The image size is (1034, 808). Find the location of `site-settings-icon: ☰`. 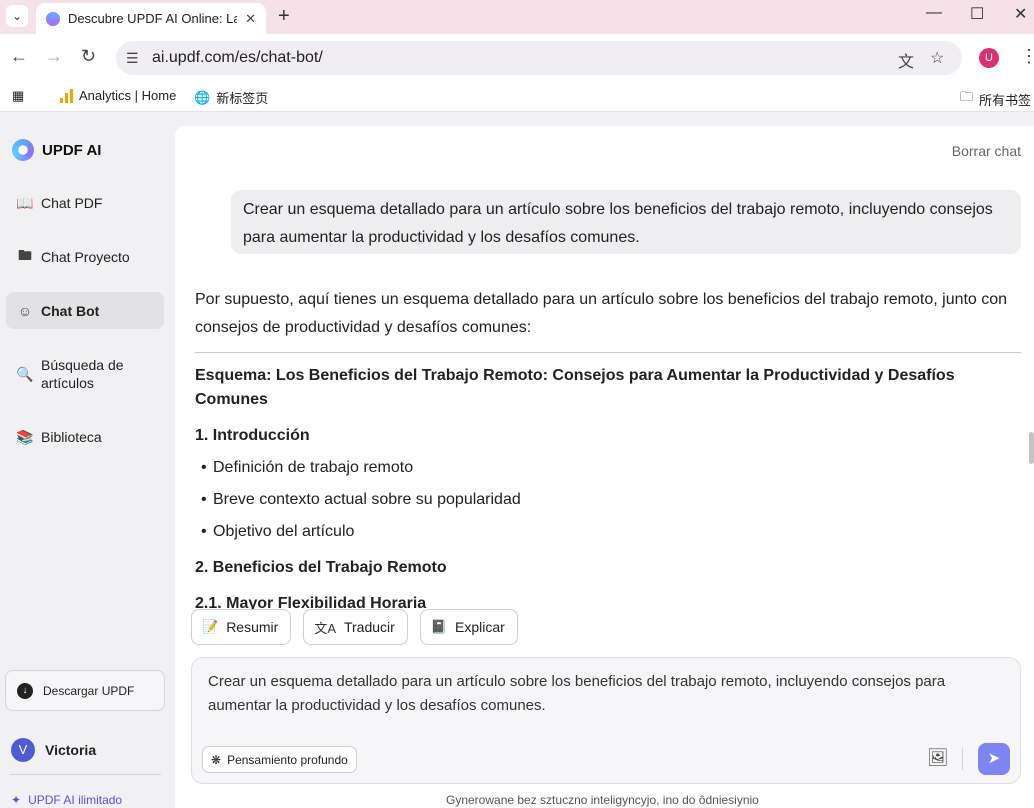

site-settings-icon: ☰ is located at coordinates (132, 58).